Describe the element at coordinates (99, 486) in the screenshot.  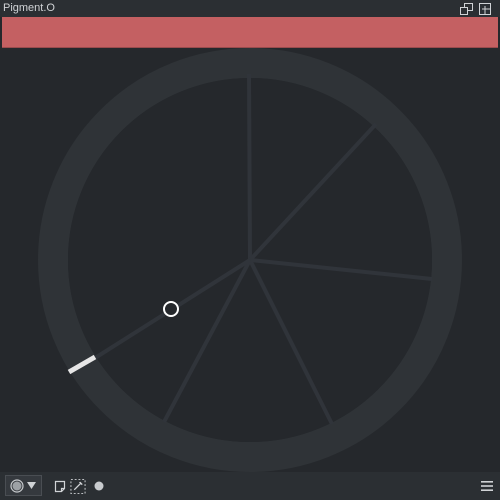
I see `dot-icon` at that location.